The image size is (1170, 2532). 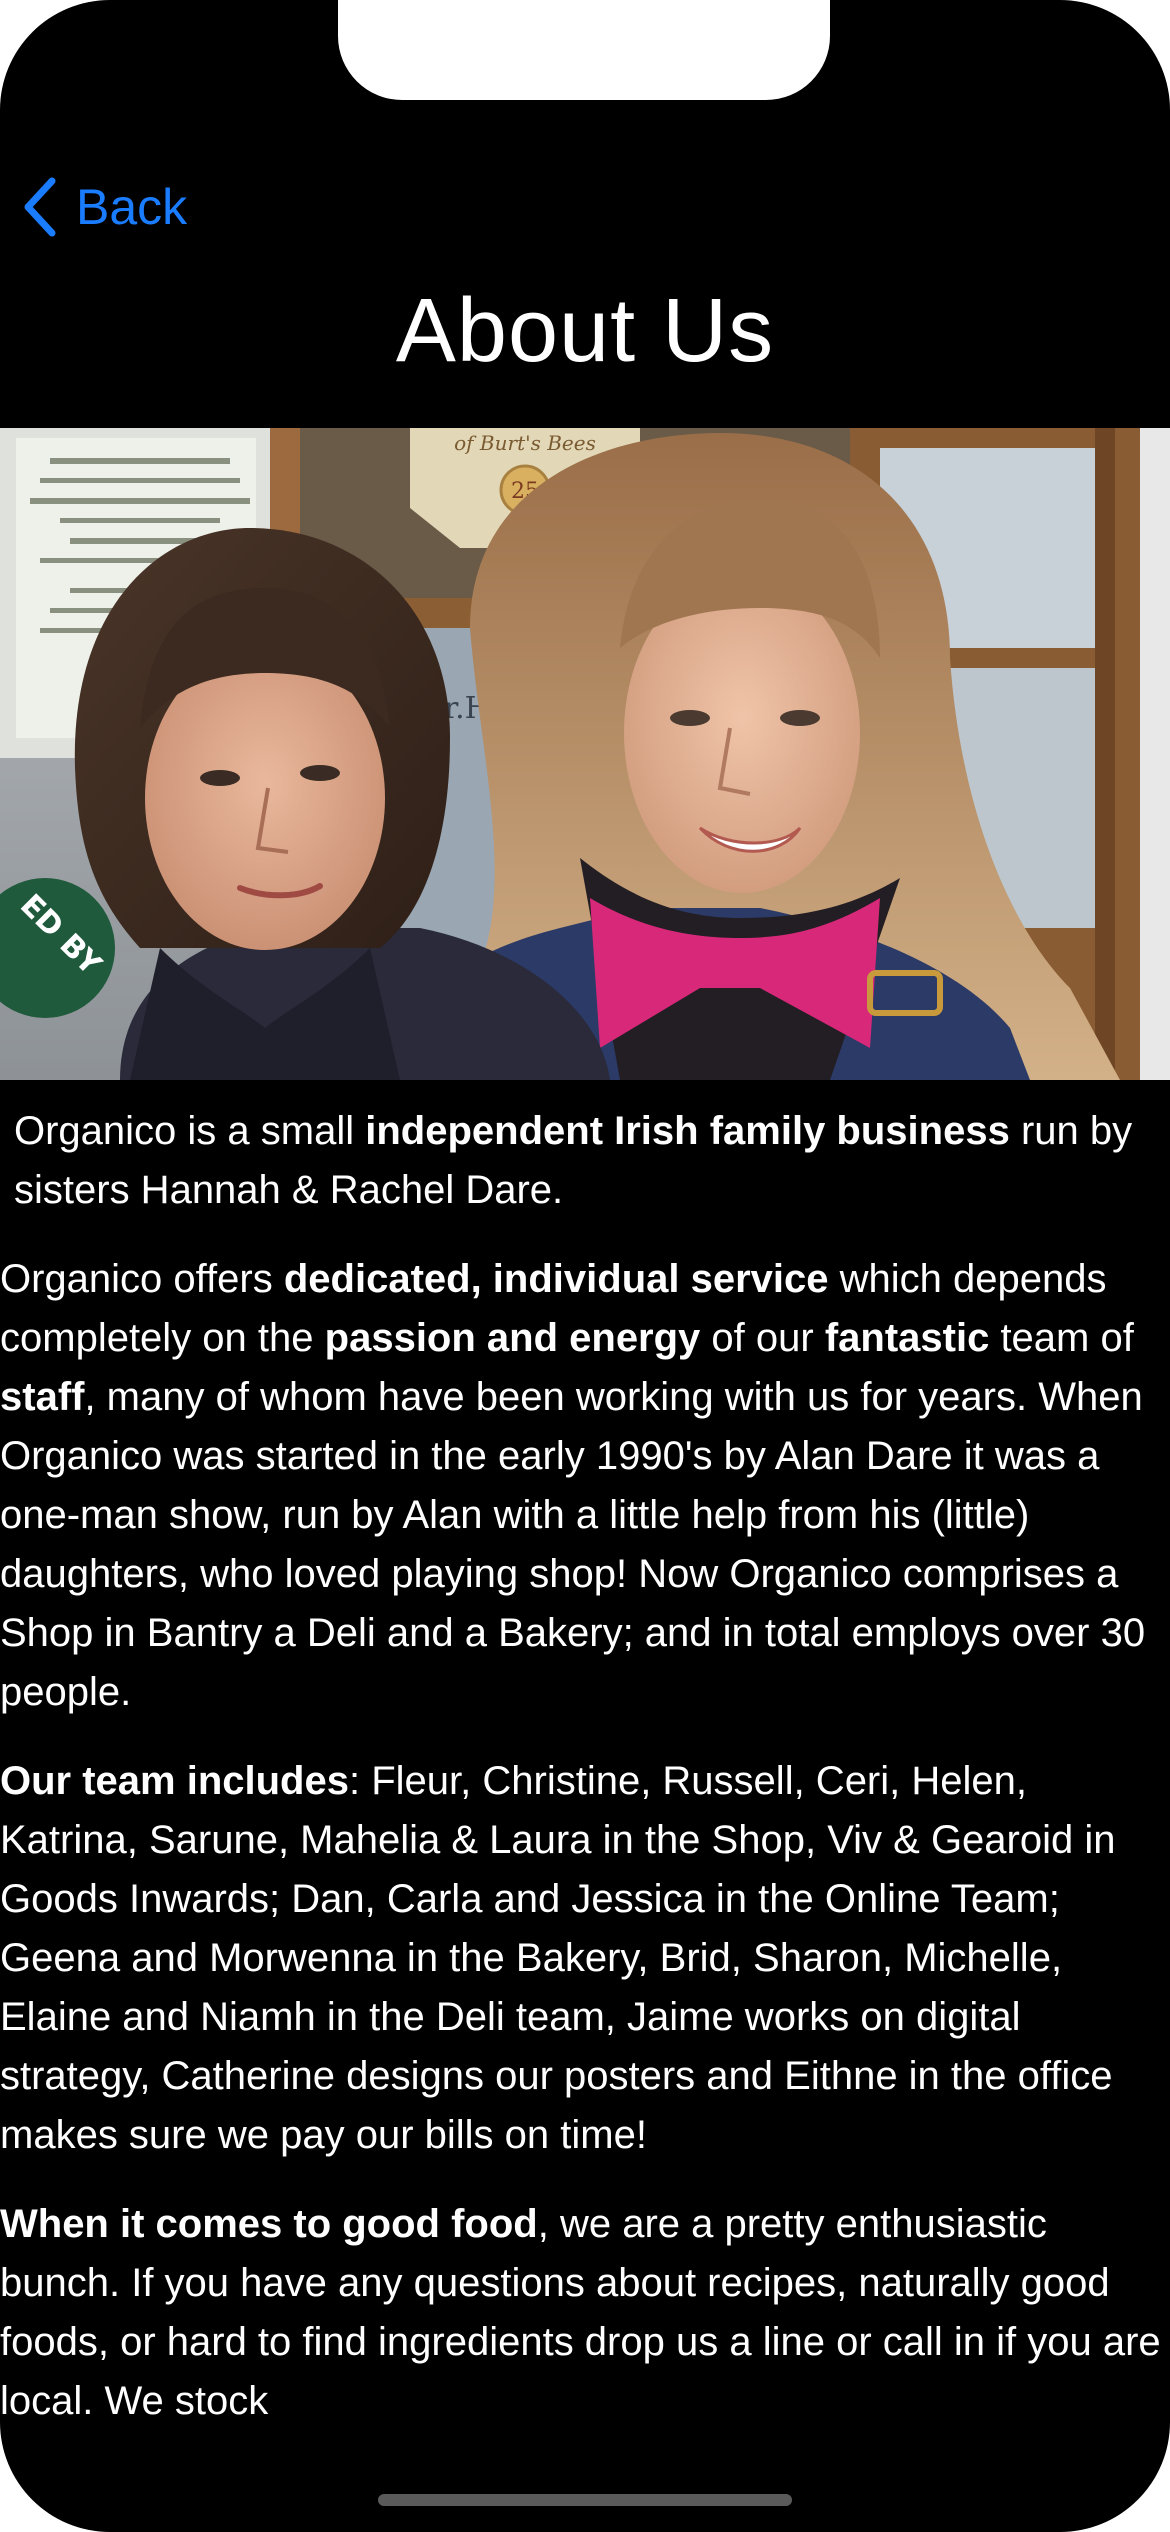 What do you see at coordinates (556, 1279) in the screenshot?
I see `bold-run: dedicated, individual service` at bounding box center [556, 1279].